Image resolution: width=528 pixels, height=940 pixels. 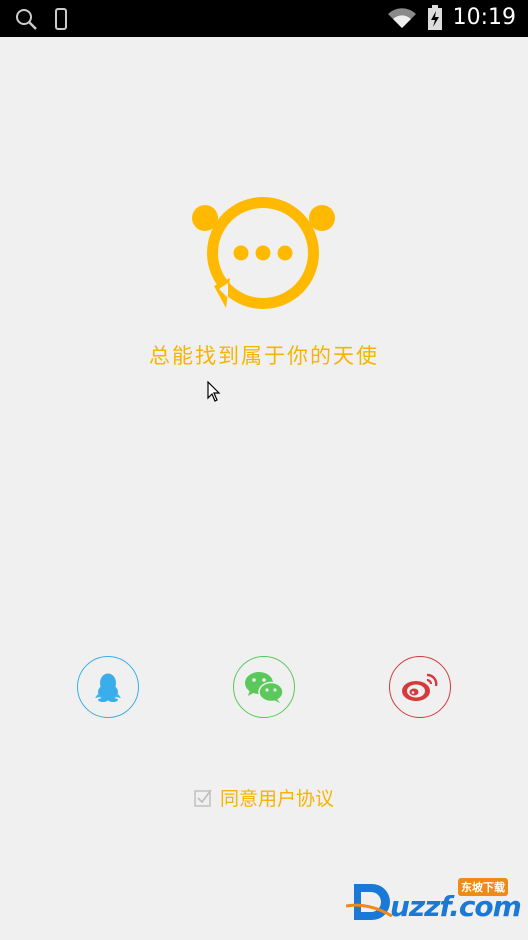 I want to click on agreement-checkbox, so click(x=203, y=798).